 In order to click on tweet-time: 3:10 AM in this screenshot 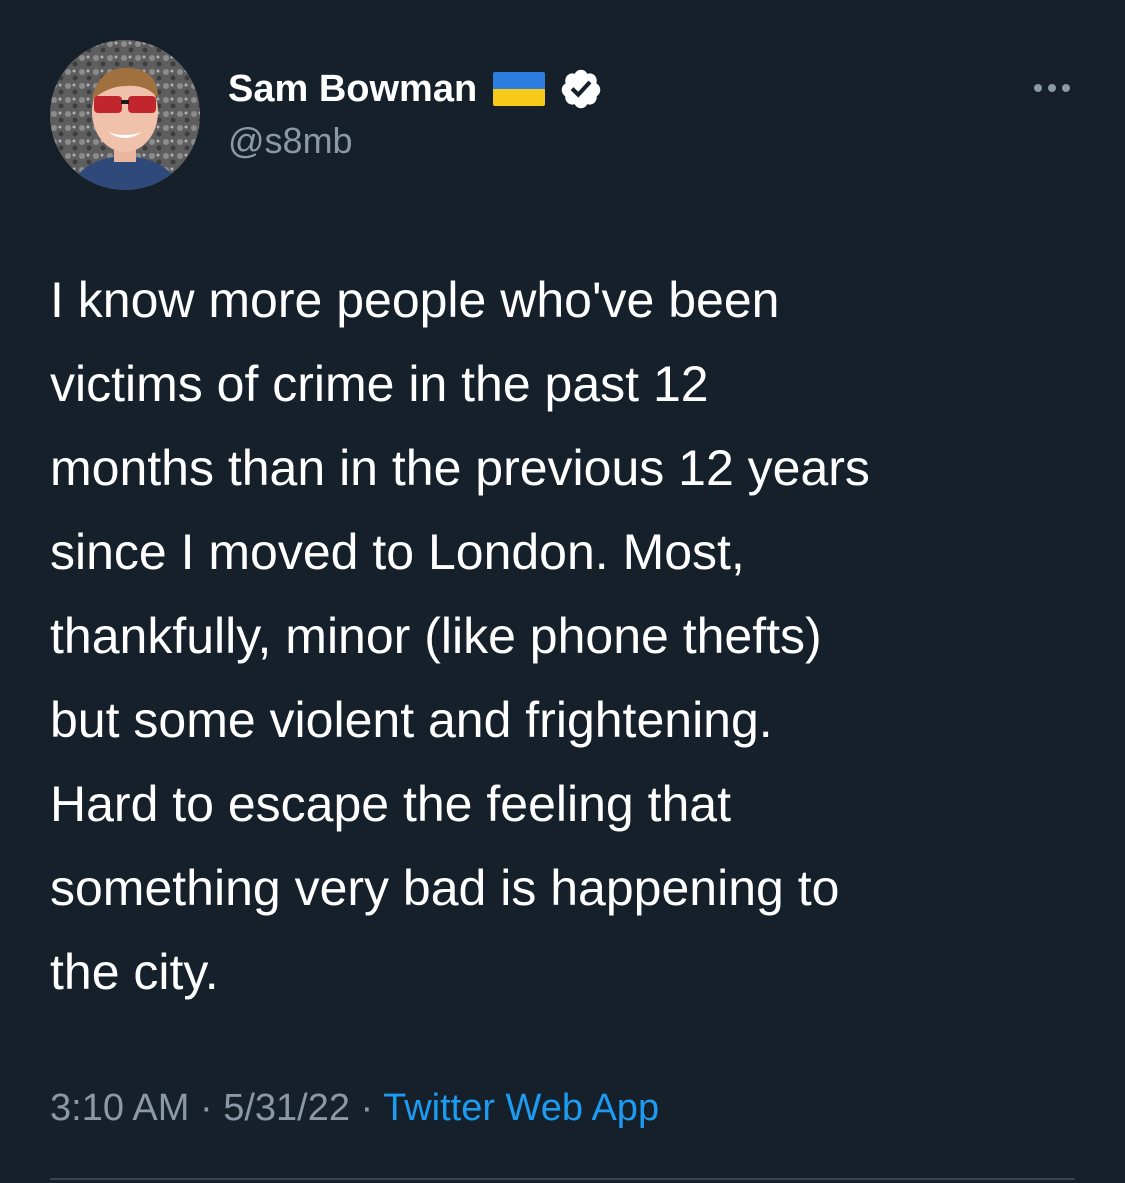, I will do `click(119, 1108)`.